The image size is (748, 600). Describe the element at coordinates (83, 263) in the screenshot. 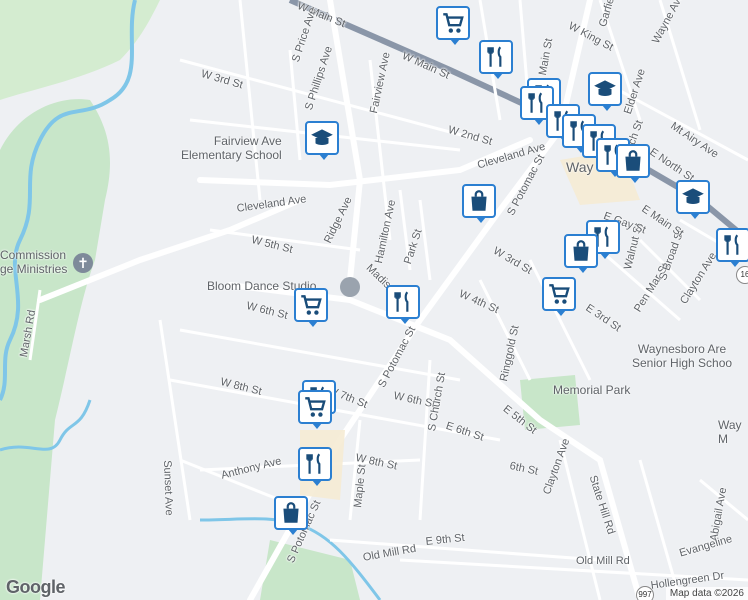

I see `church-icon: ✝` at that location.